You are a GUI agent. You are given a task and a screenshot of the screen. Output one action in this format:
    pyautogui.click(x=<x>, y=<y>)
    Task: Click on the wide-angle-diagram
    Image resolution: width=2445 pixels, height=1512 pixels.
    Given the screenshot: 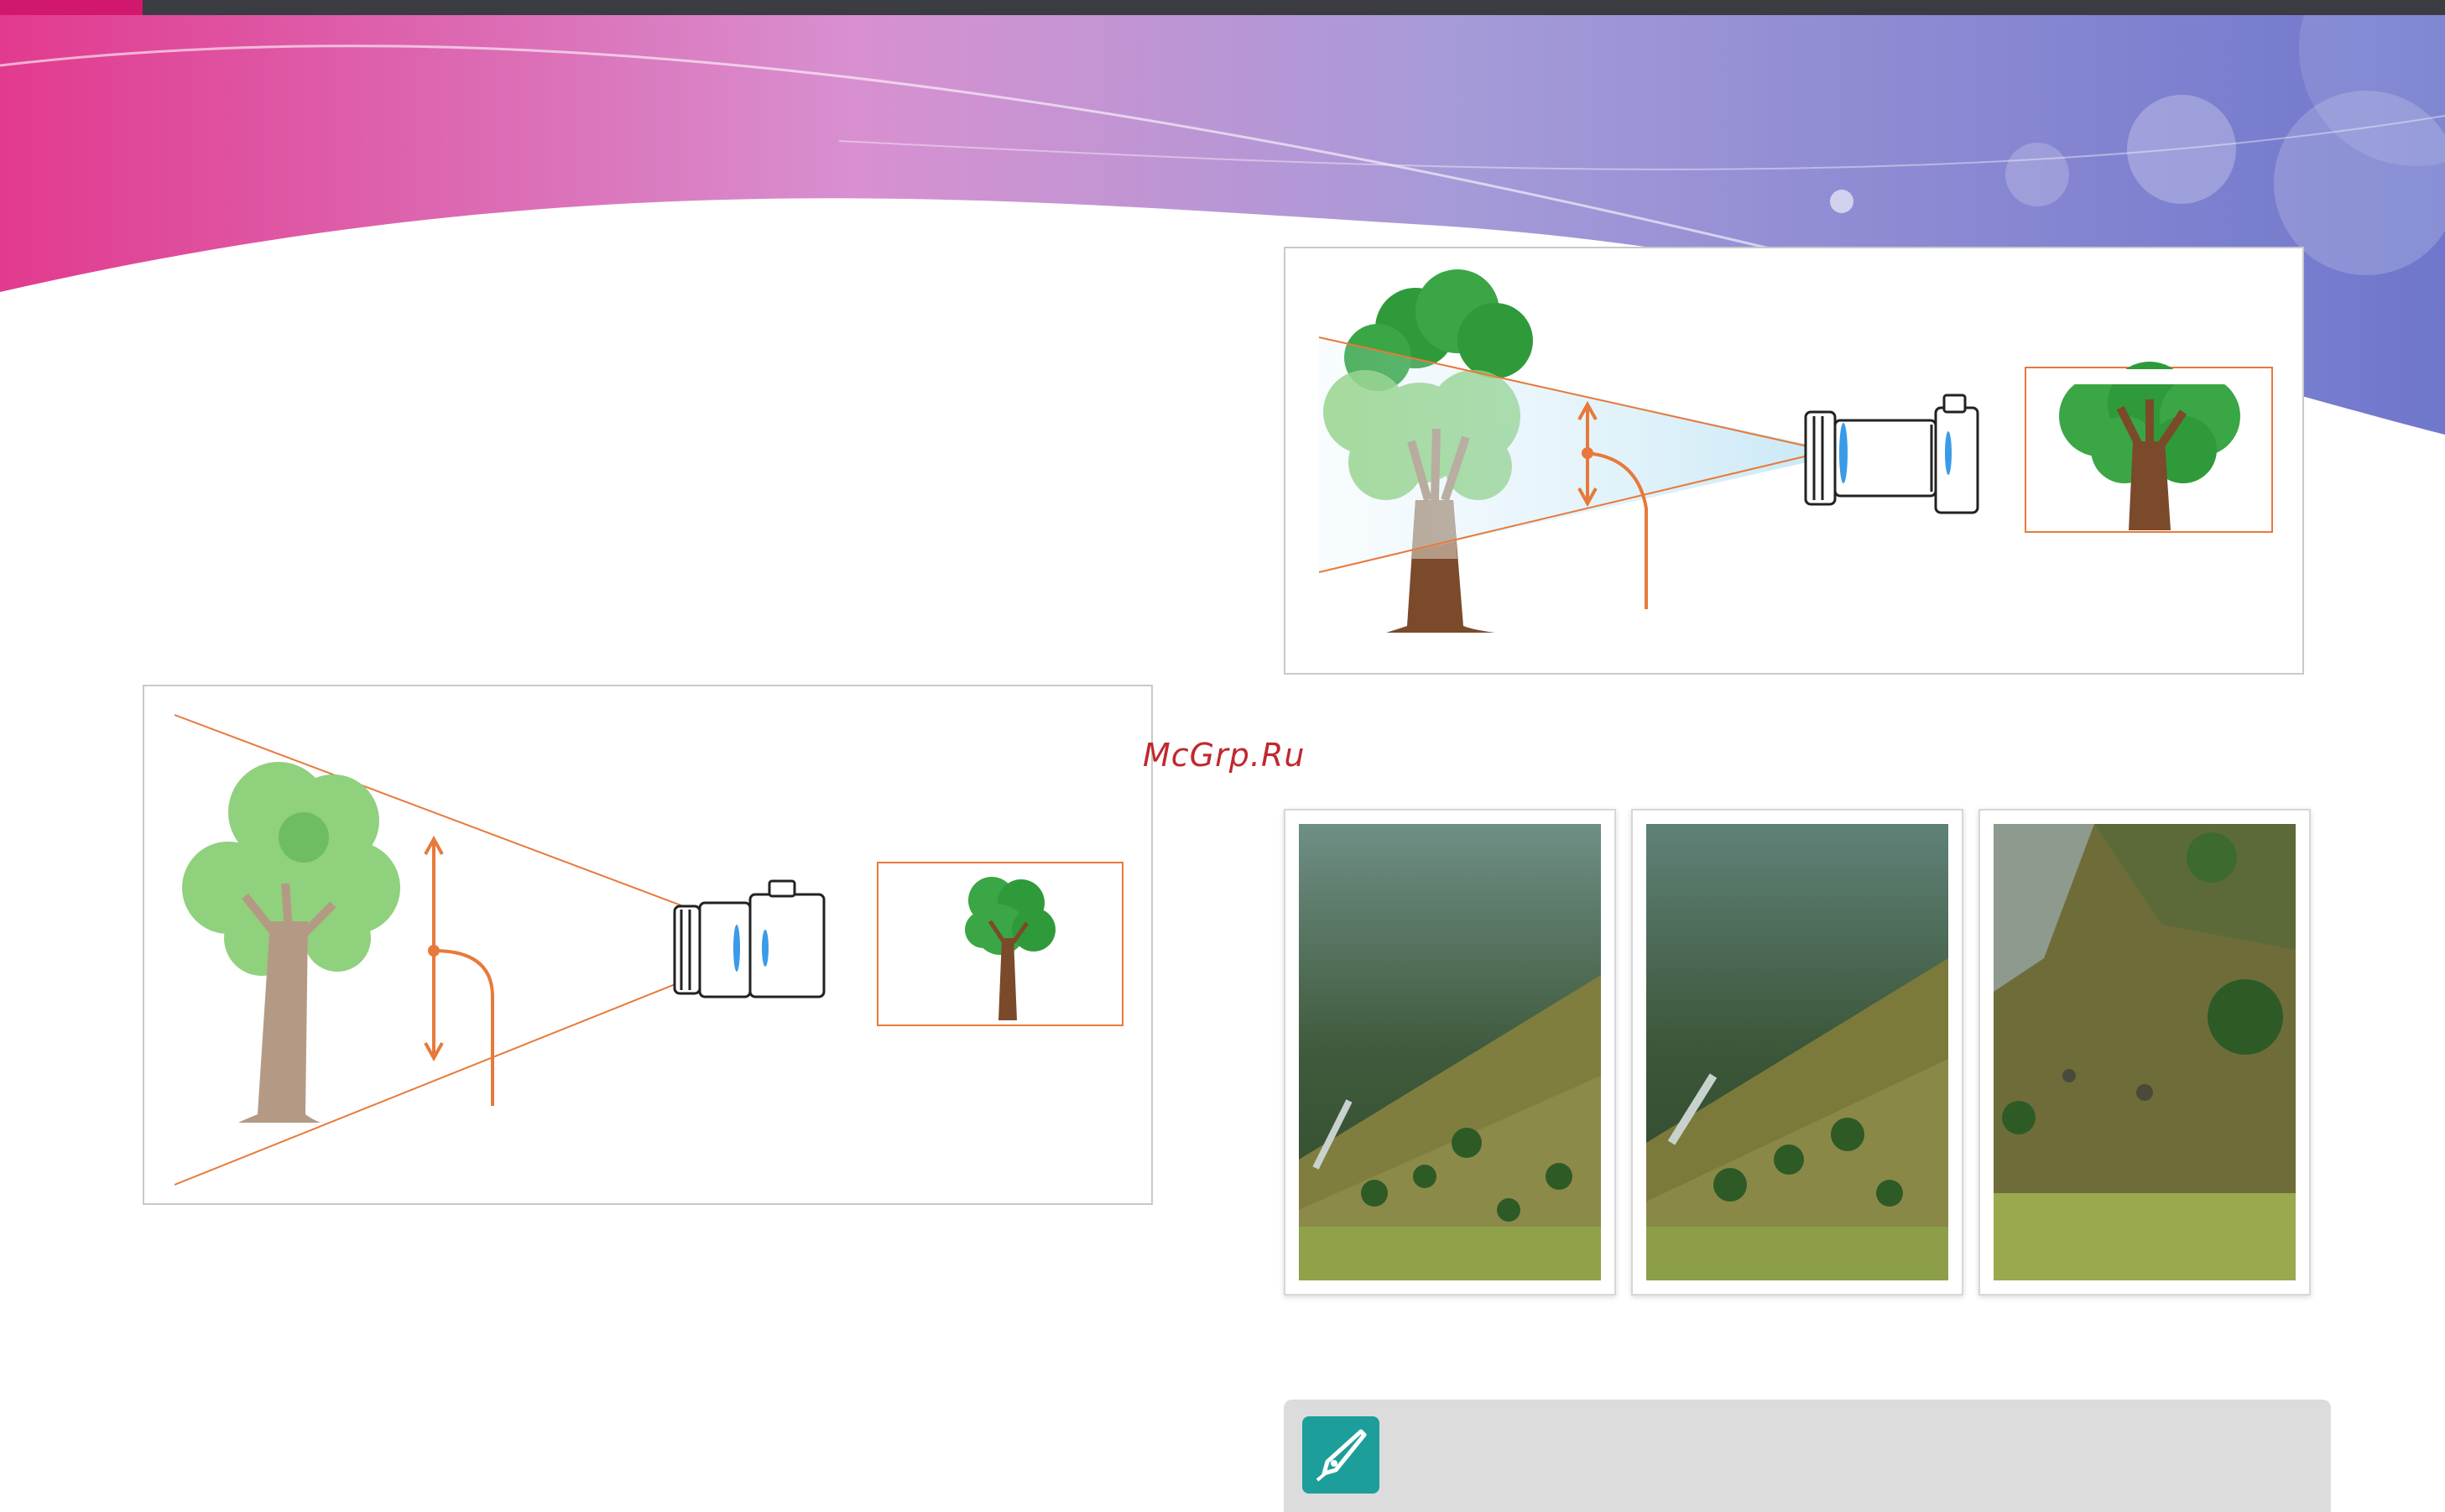 What is the action you would take?
    pyautogui.click(x=648, y=950)
    